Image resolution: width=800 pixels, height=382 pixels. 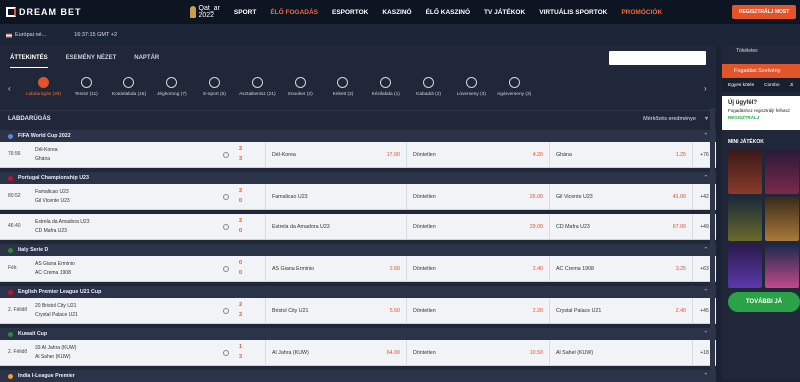 I want to click on nav-casino: KASZINÓ, so click(x=396, y=12).